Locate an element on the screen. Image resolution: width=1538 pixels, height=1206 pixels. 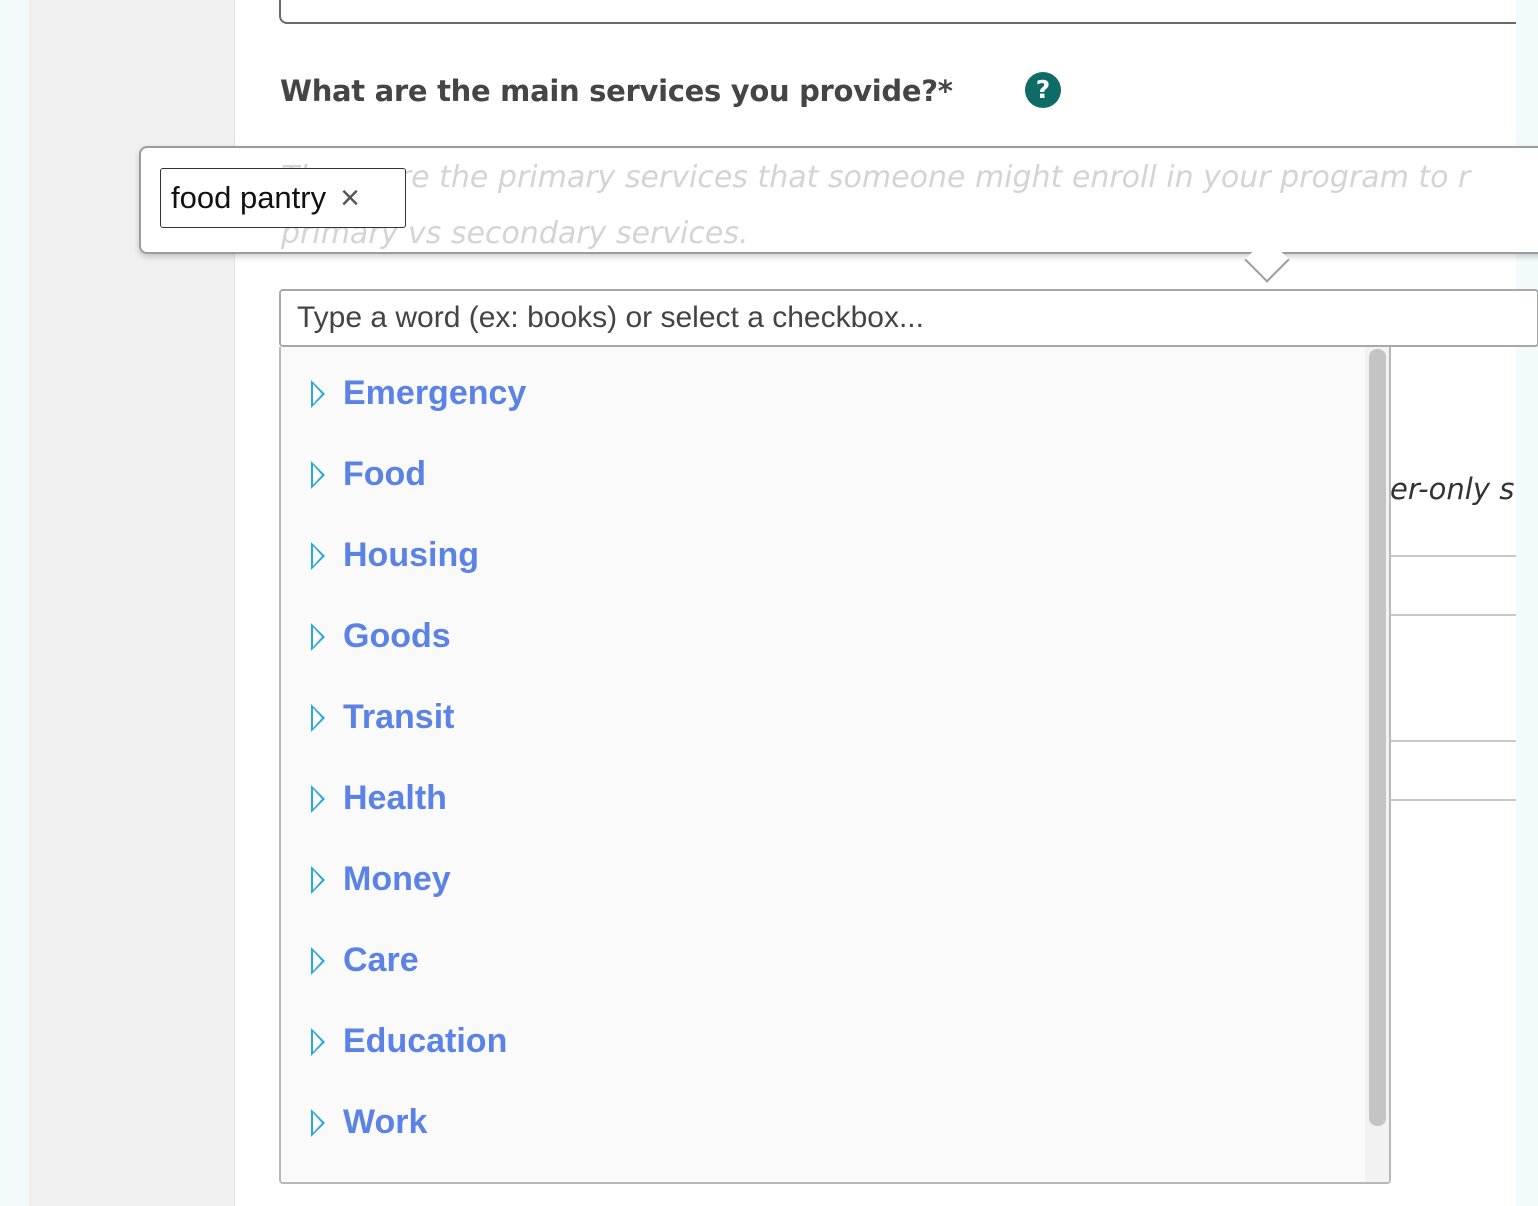
left-gutter is located at coordinates (14, 603).